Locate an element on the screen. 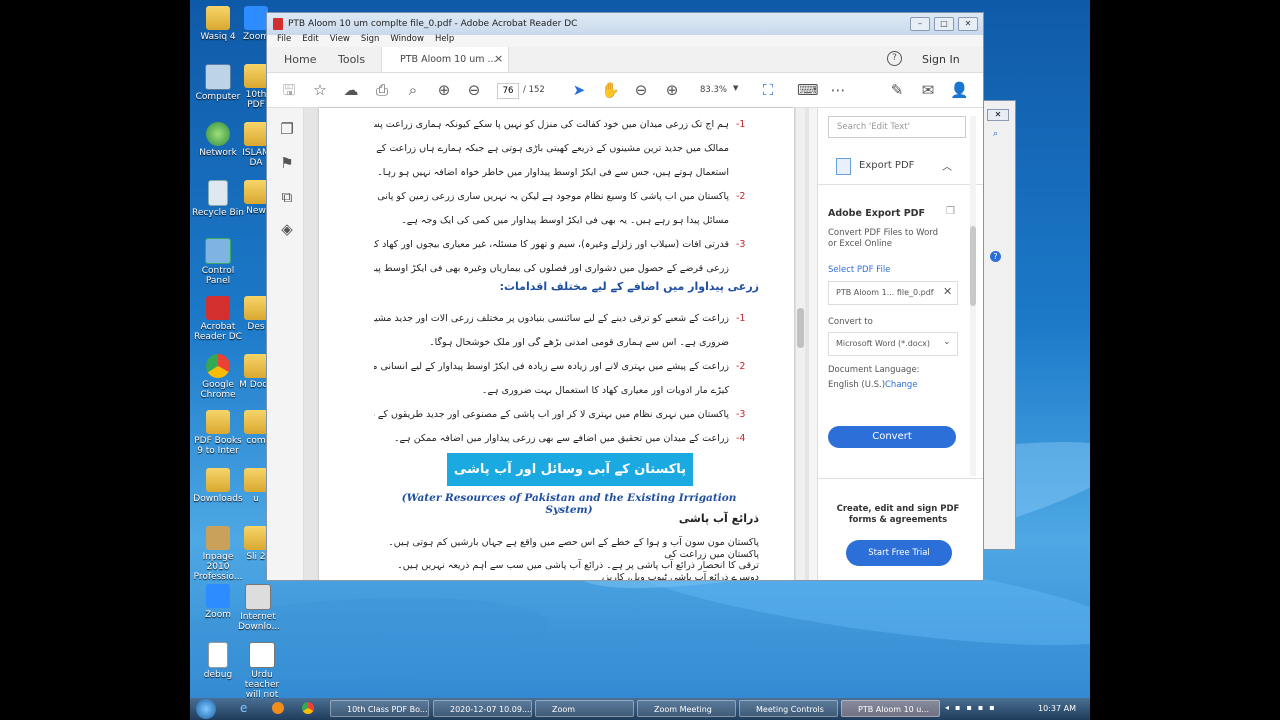 This screenshot has height=720, width=1280. menu-sign: Sign is located at coordinates (370, 39).